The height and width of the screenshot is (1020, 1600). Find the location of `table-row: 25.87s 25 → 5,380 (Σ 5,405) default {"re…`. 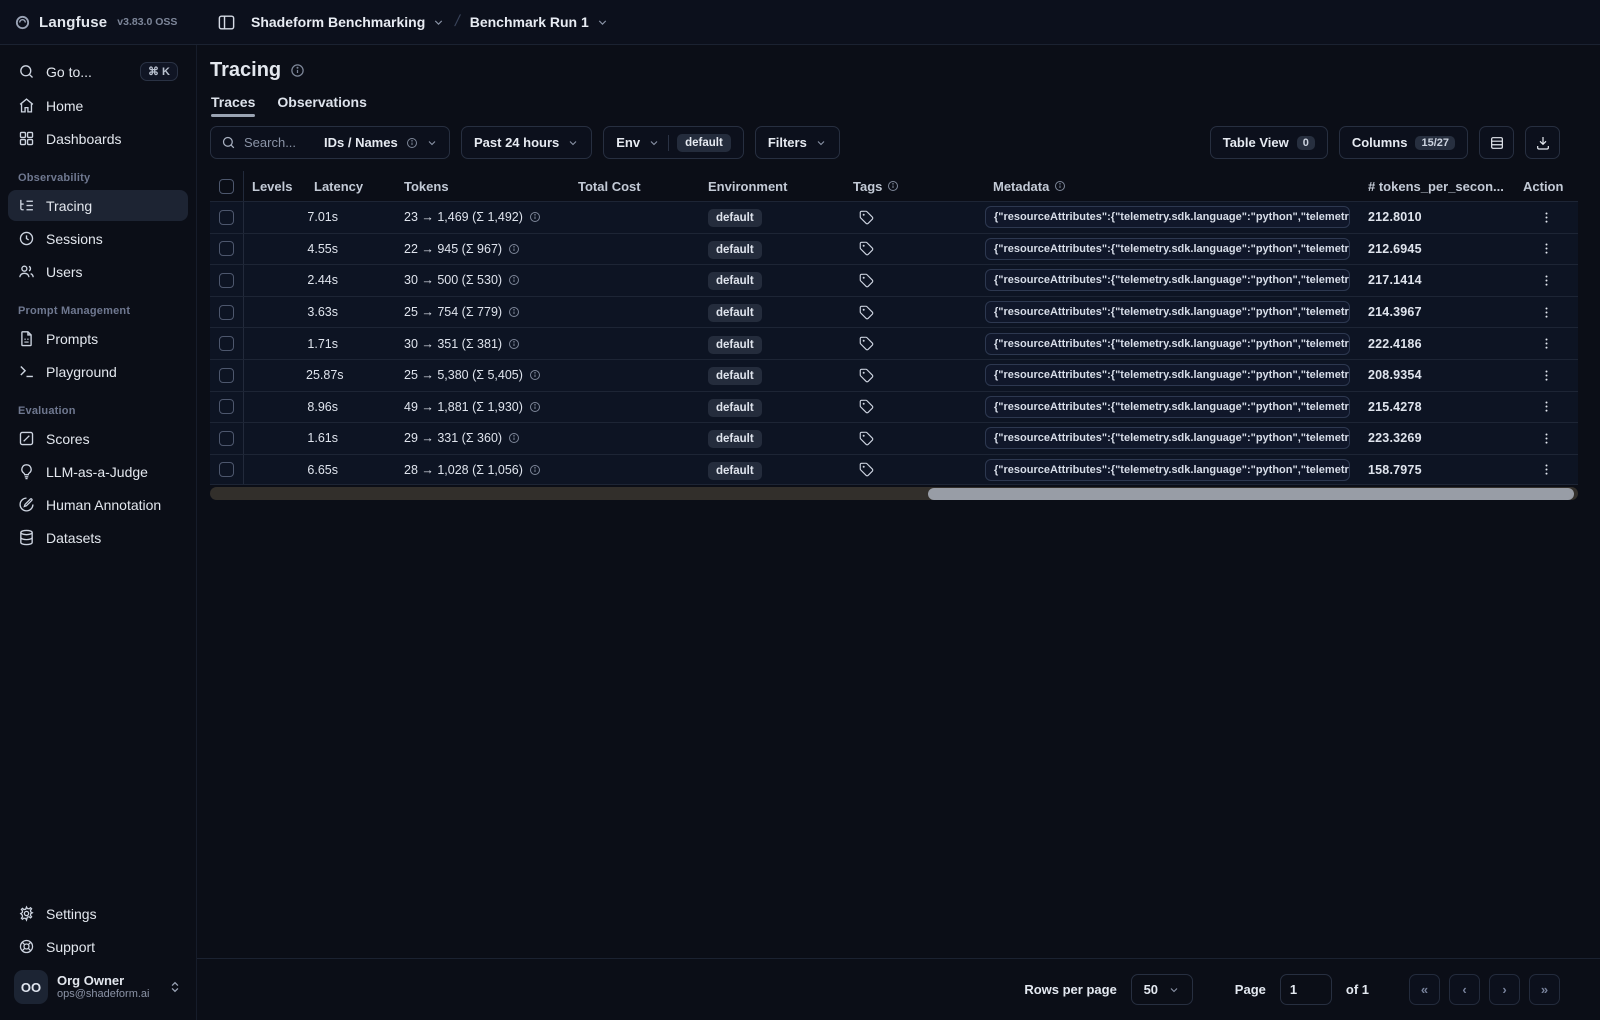

table-row: 25.87s 25 → 5,380 (Σ 5,405) default {"re… is located at coordinates (894, 374).